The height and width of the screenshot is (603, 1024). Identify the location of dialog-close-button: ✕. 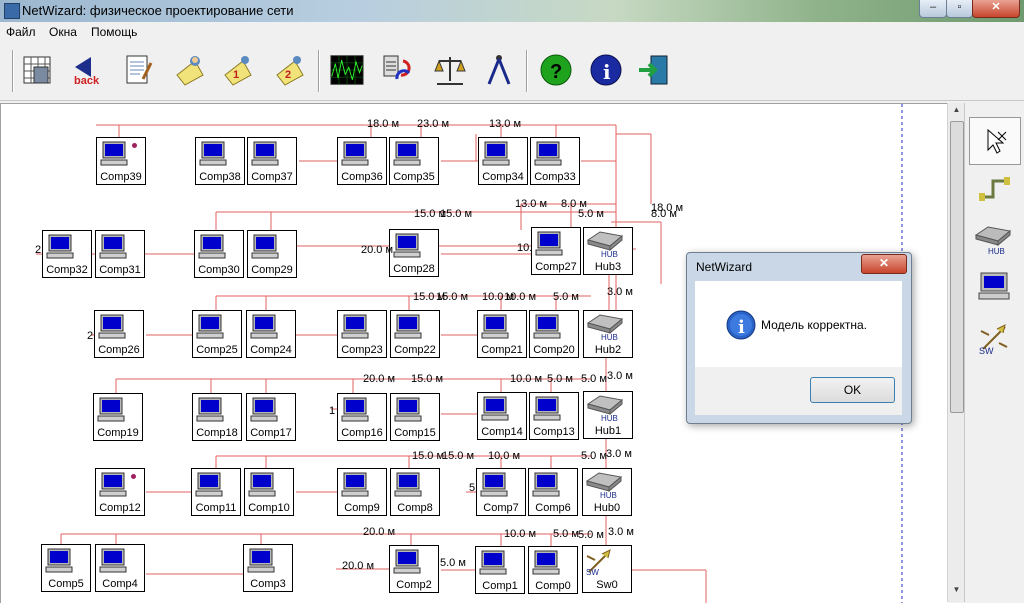
(884, 264).